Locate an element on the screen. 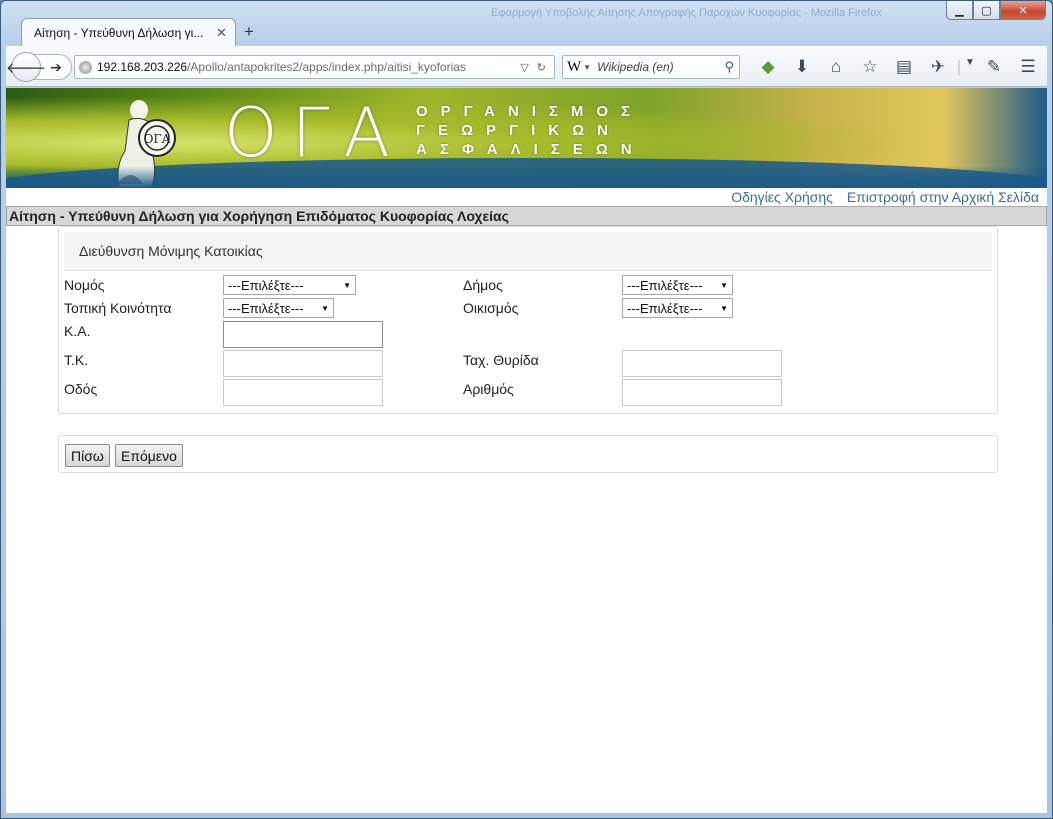 This screenshot has height=819, width=1053. nomos-select-value: ---Επιλέξτε--- is located at coordinates (266, 285).